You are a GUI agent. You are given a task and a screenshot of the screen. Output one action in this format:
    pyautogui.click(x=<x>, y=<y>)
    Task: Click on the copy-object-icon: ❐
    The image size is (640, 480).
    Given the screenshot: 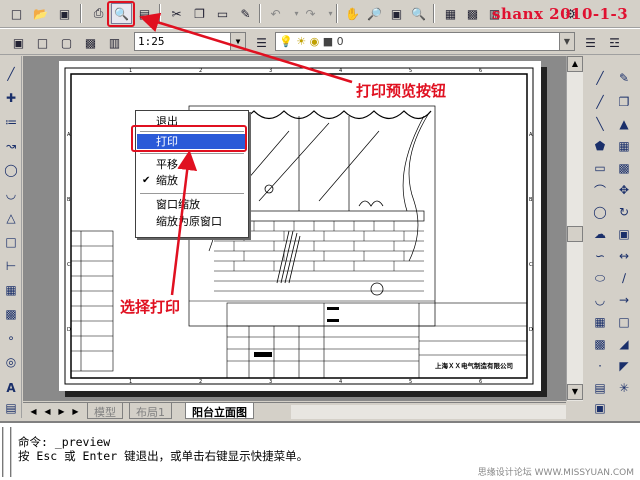 What is the action you would take?
    pyautogui.click(x=624, y=102)
    